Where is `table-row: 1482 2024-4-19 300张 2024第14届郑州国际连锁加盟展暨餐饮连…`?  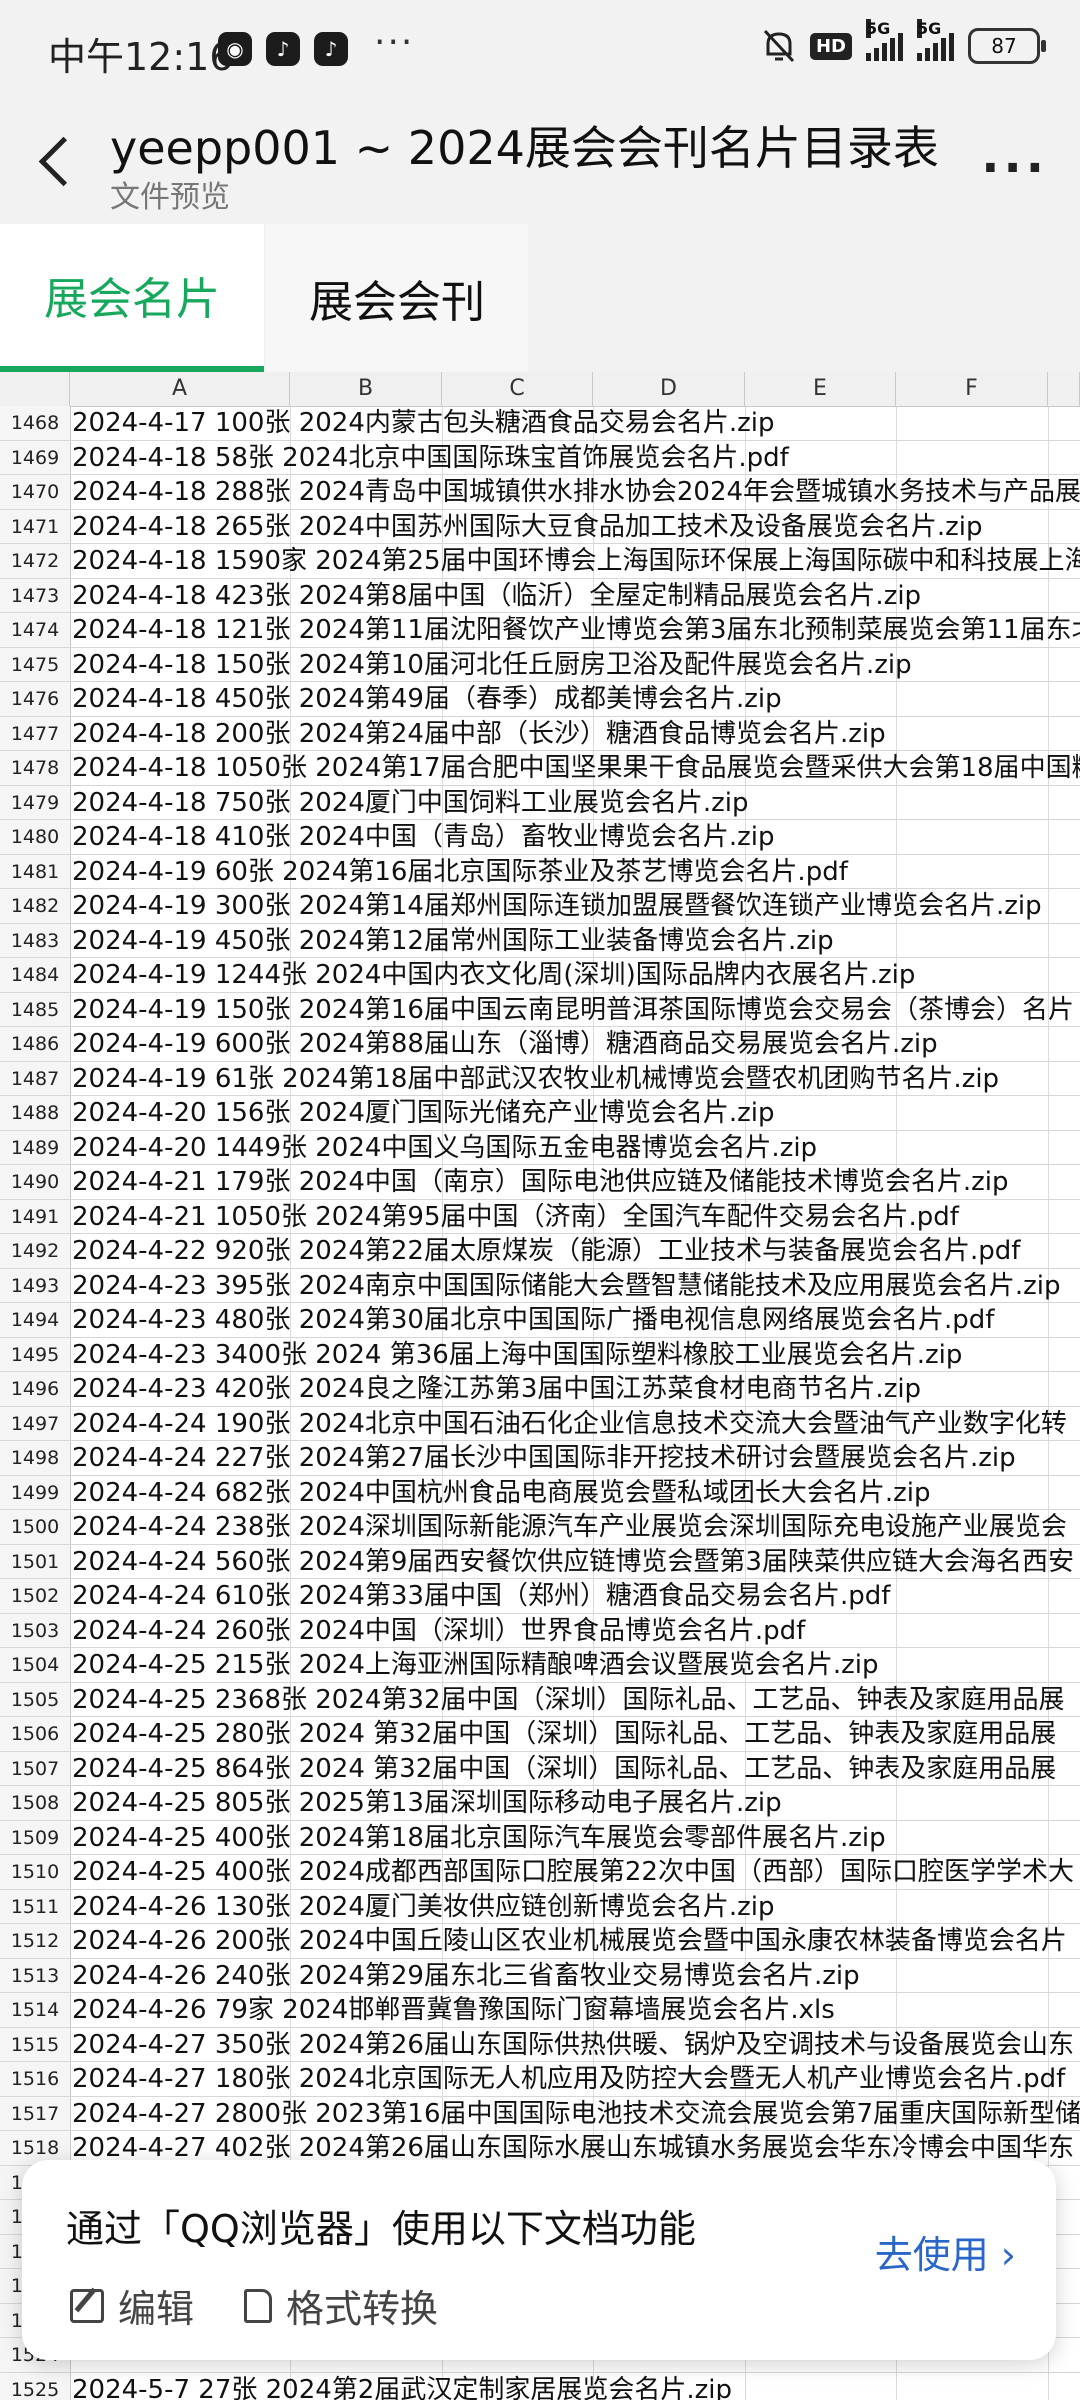 table-row: 1482 2024-4-19 300张 2024第14届郑州国际连锁加盟展暨餐饮连… is located at coordinates (540, 906).